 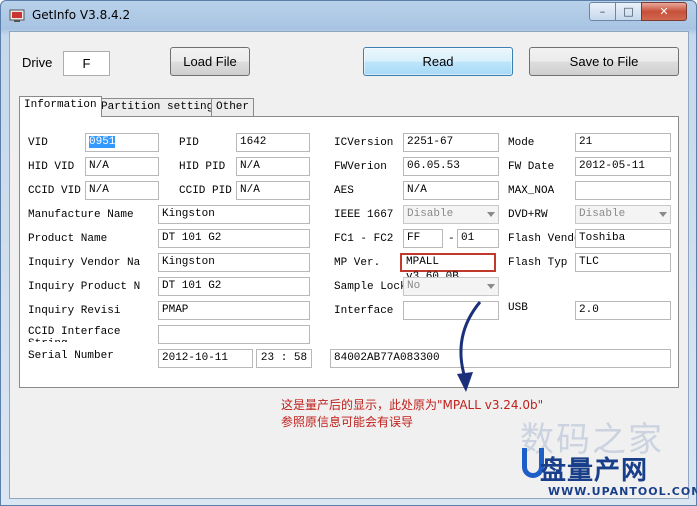 I want to click on icversion-field: 2251-67, so click(x=451, y=142).